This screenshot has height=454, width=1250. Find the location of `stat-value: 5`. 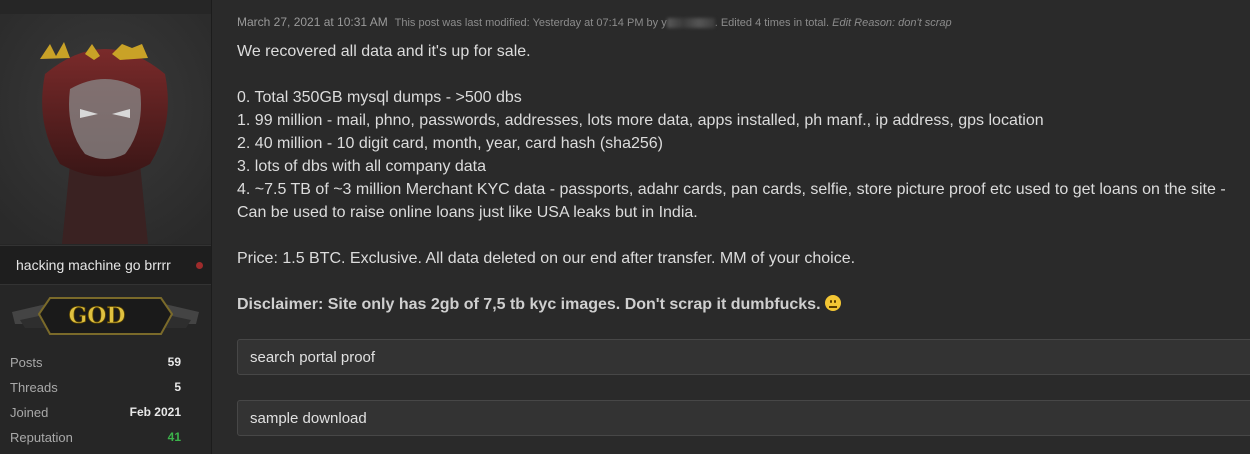

stat-value: 5 is located at coordinates (177, 387).